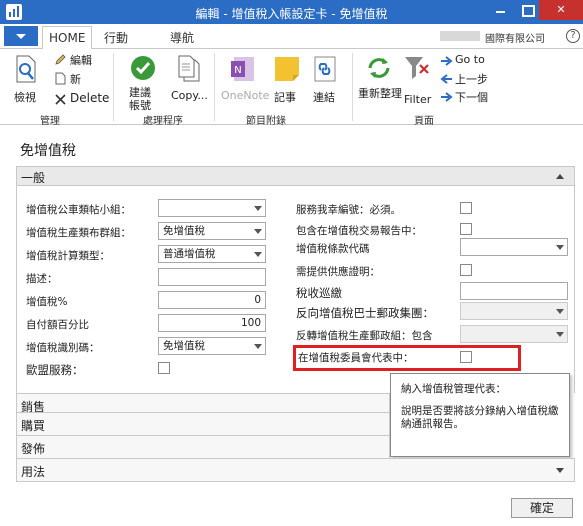 Image resolution: width=583 pixels, height=526 pixels. Describe the element at coordinates (182, 37) in the screenshot. I see `tab-navigate: 導航` at that location.